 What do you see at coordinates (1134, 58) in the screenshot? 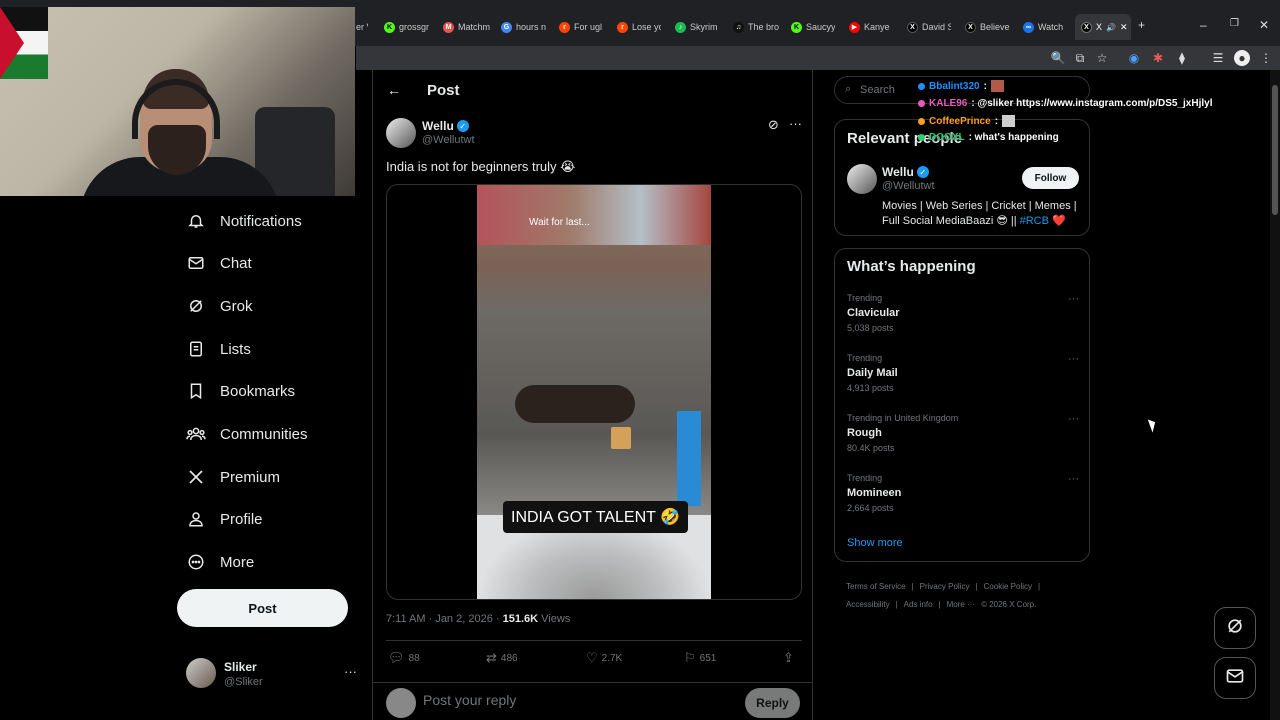
I see `extension-icon: ◉` at bounding box center [1134, 58].